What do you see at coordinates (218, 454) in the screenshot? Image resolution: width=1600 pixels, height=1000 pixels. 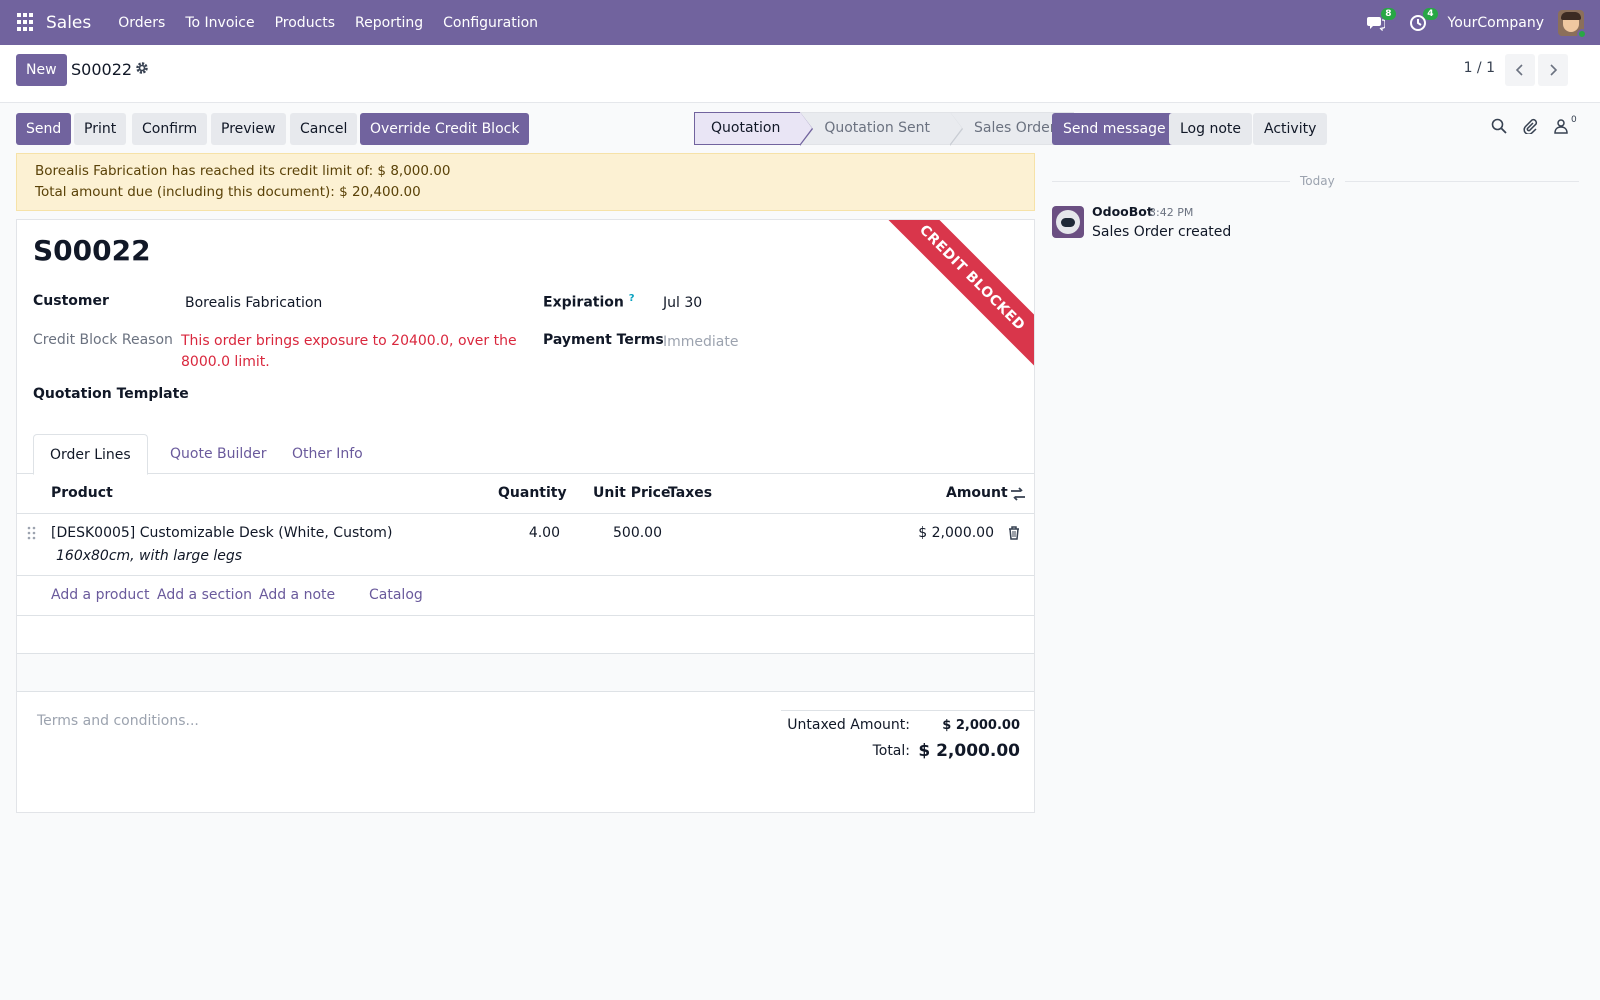 I see `tab-quote-builder: Quote Builder` at bounding box center [218, 454].